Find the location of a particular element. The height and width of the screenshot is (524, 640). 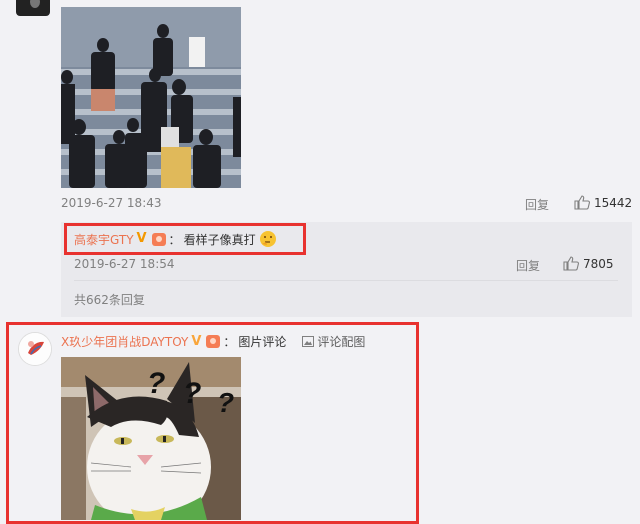

thinking-face-icon is located at coordinates (267, 239).